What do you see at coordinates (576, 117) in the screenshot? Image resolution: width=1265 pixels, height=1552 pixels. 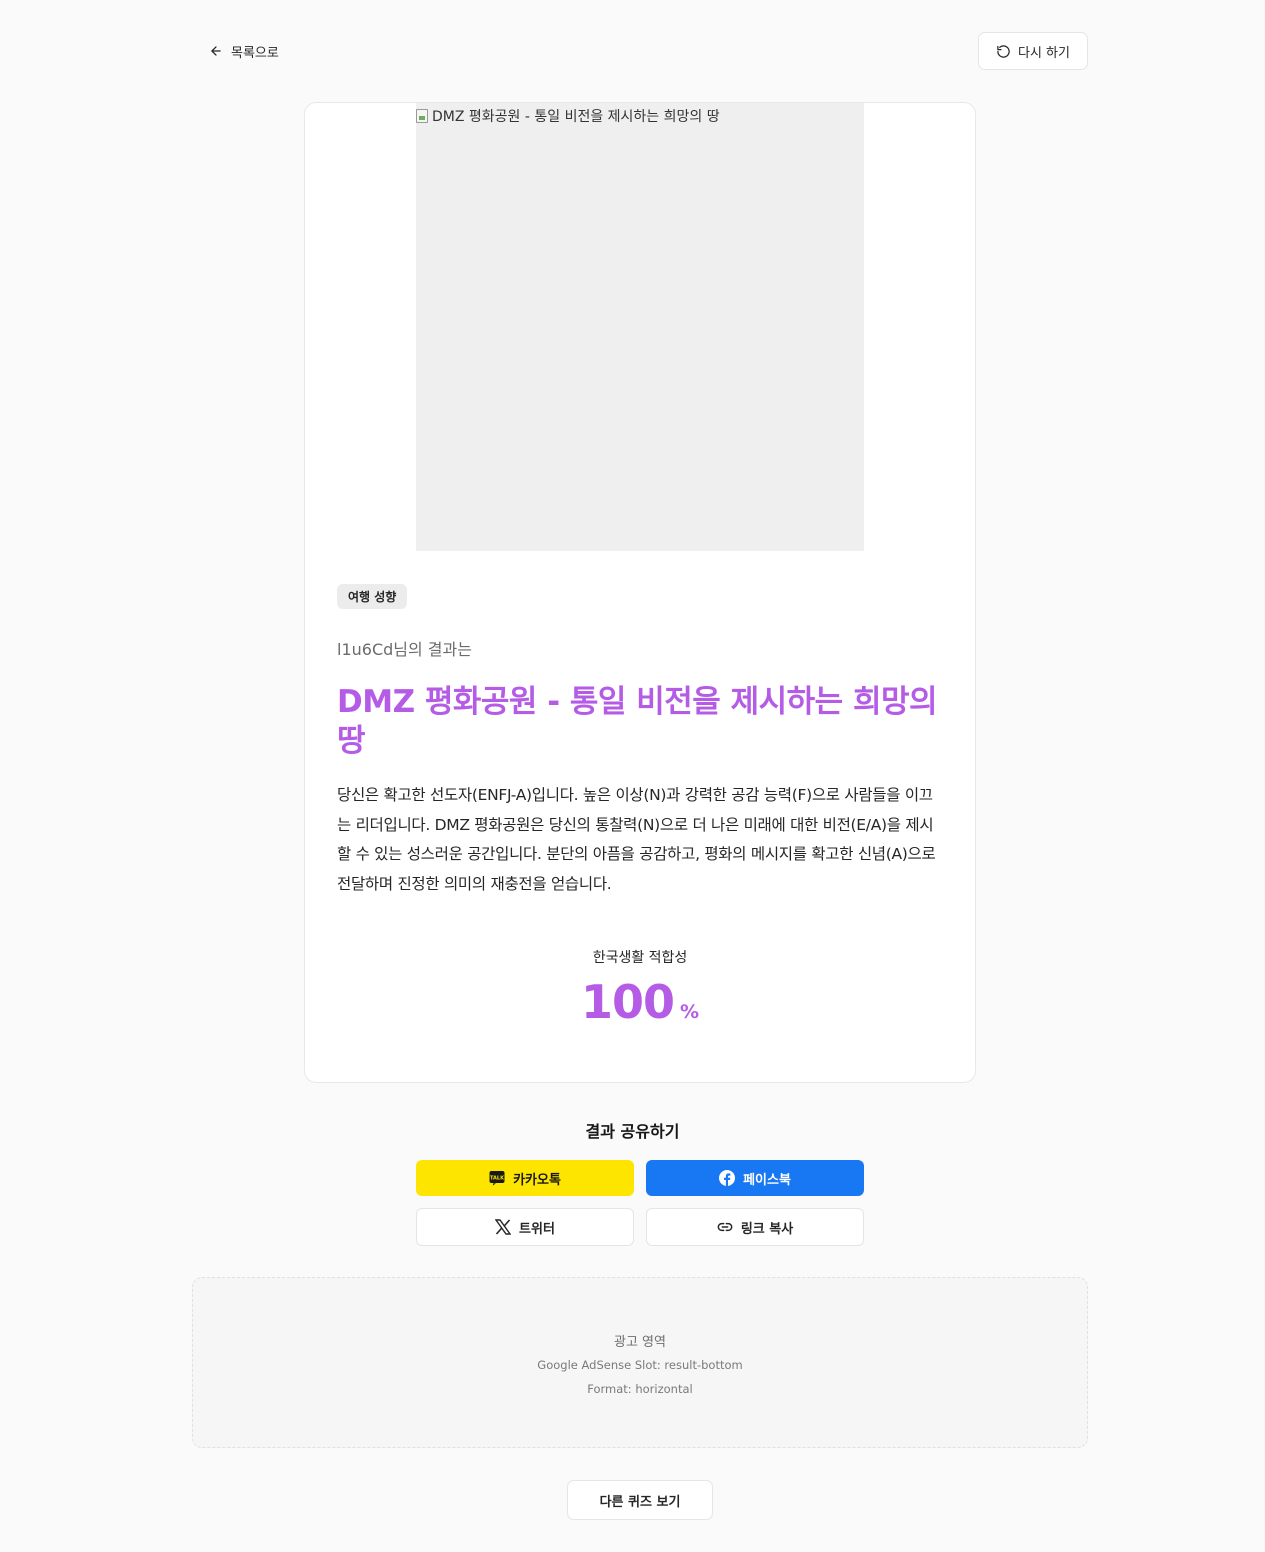 I see `image-alt-label: DMZ 평화공원 - 통일 비전을 제시하는 희망의 땅` at bounding box center [576, 117].